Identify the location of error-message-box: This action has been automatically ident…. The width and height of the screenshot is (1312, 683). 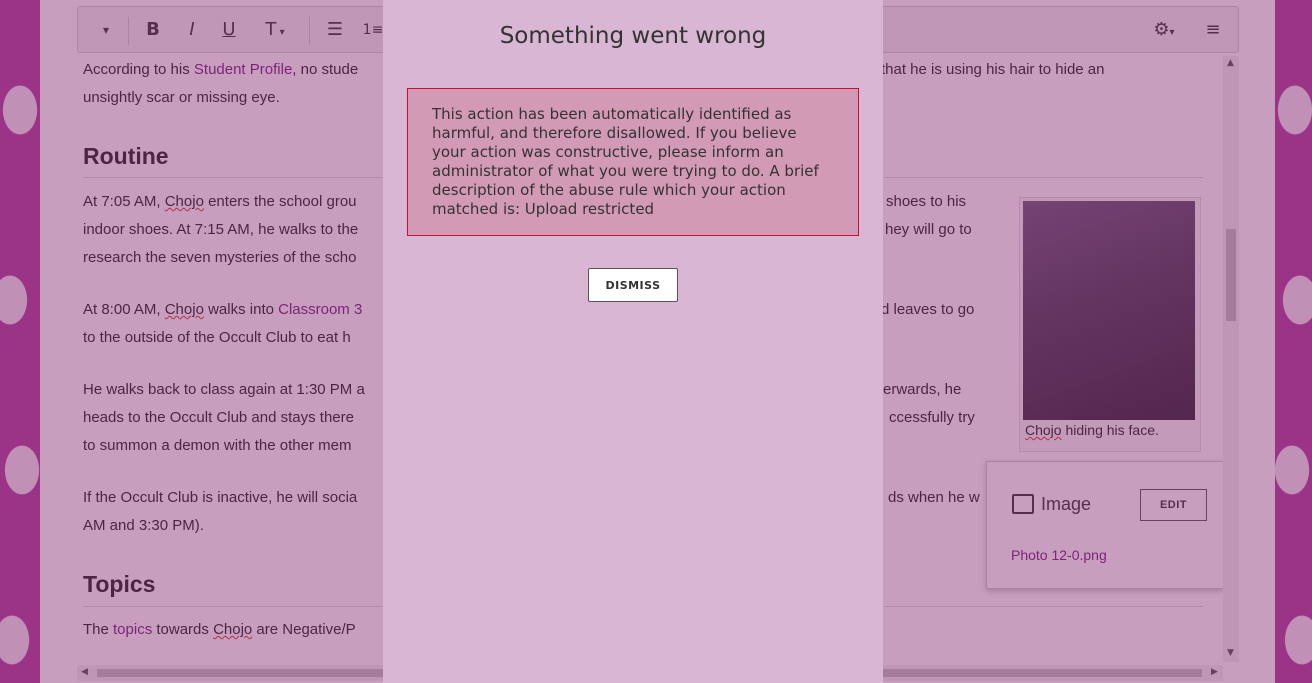
(633, 162).